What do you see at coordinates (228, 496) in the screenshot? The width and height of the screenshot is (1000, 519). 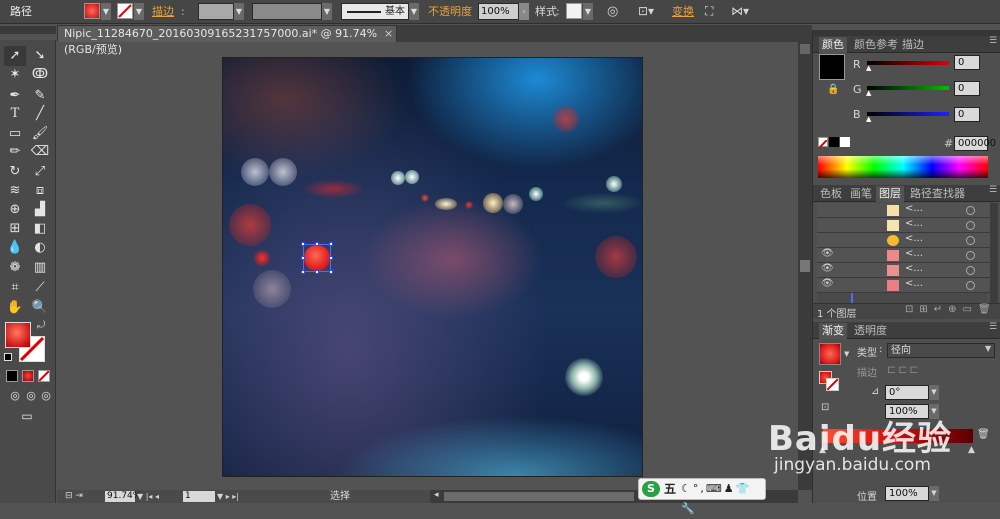 I see `page-dropdown: ▼ ▸ ▸|` at bounding box center [228, 496].